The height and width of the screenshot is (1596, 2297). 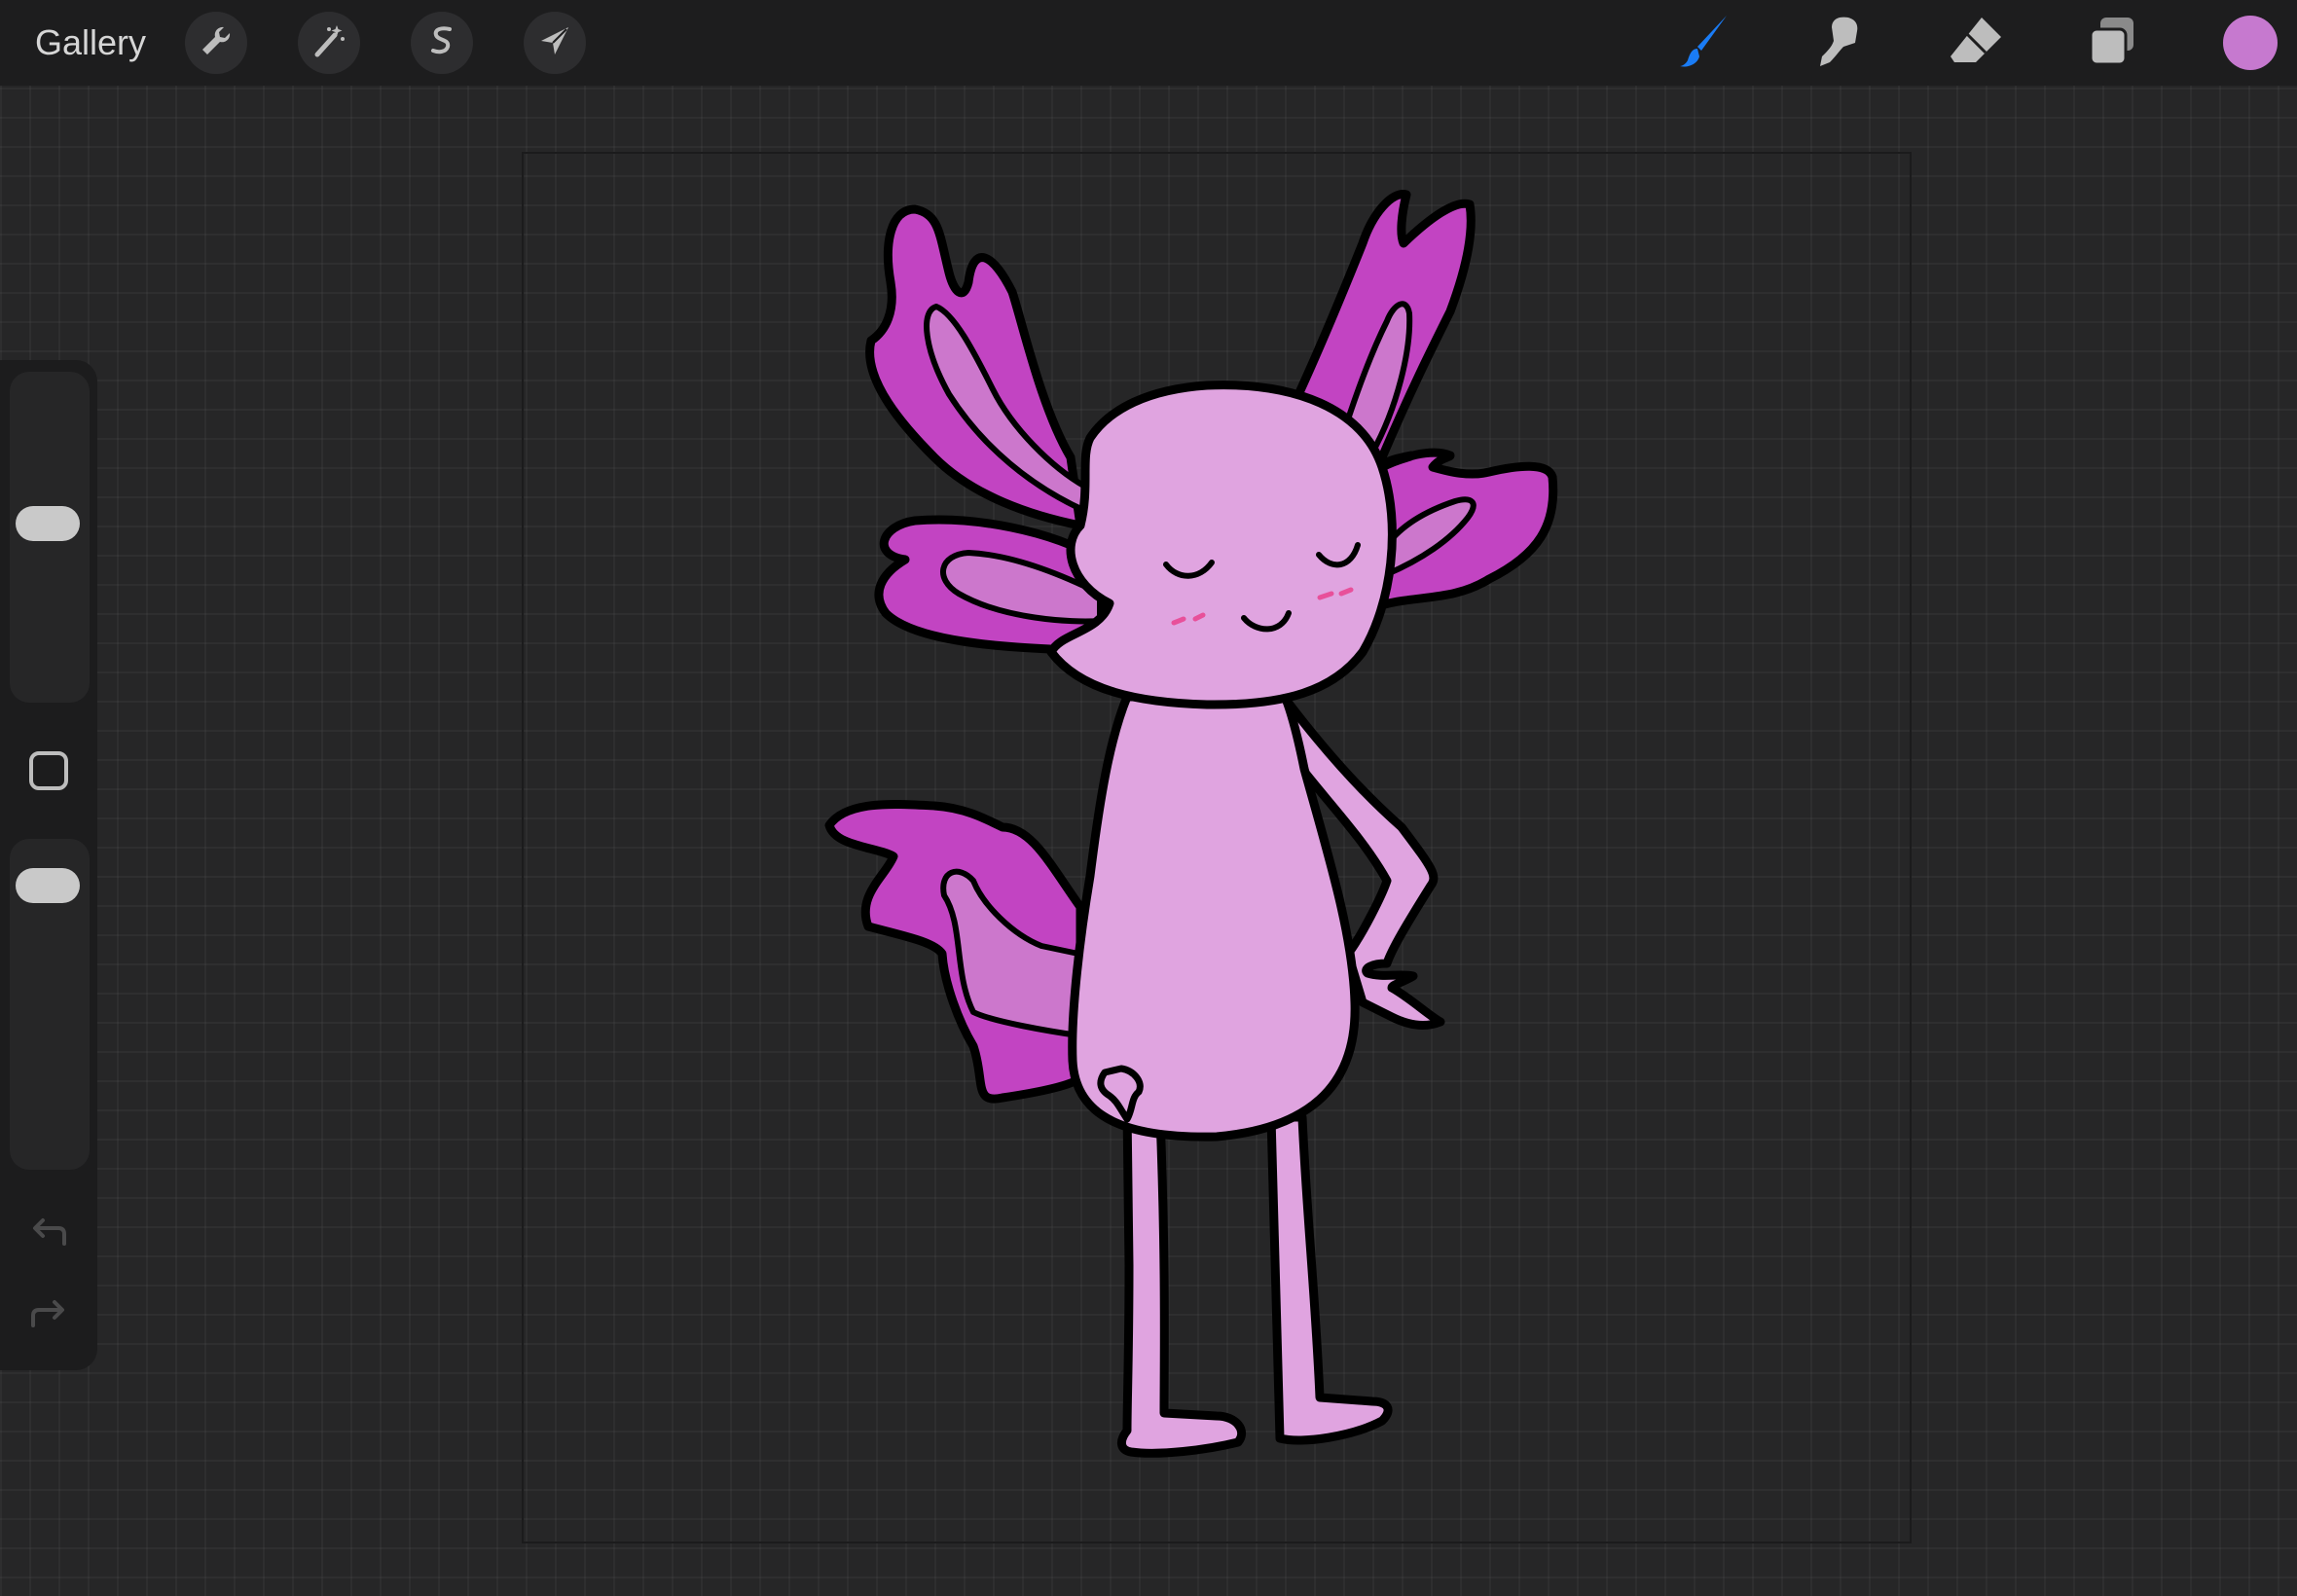 I want to click on axolotl-right-leg, so click(x=1329, y=1278).